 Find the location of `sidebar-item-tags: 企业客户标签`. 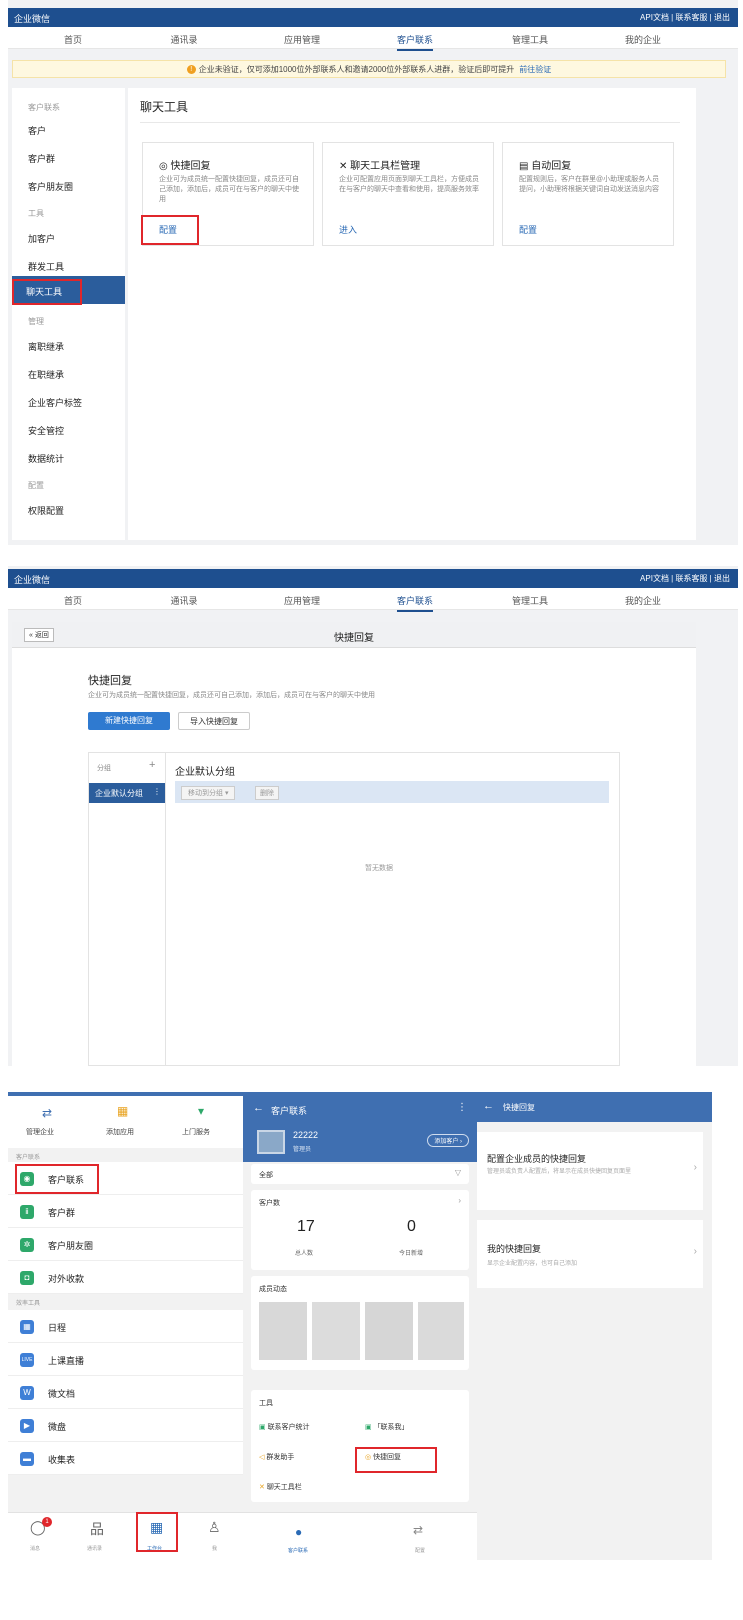

sidebar-item-tags: 企业客户标签 is located at coordinates (55, 402).